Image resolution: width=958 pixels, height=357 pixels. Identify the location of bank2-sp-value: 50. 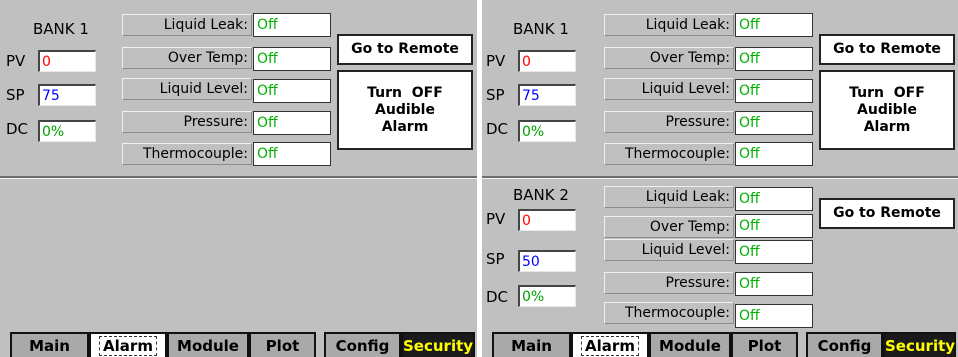
(547, 261).